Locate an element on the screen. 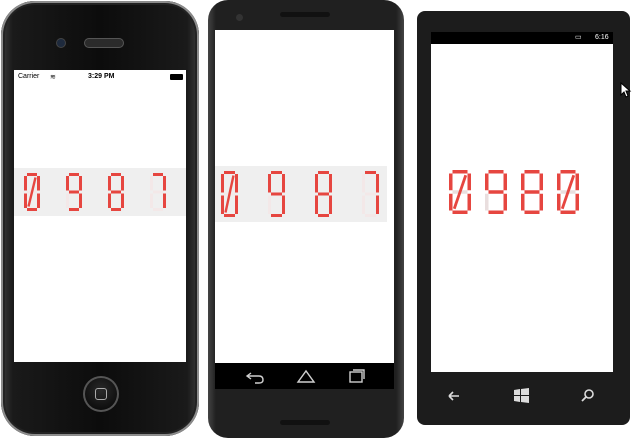 The height and width of the screenshot is (438, 637). home-button-icon is located at coordinates (101, 394).